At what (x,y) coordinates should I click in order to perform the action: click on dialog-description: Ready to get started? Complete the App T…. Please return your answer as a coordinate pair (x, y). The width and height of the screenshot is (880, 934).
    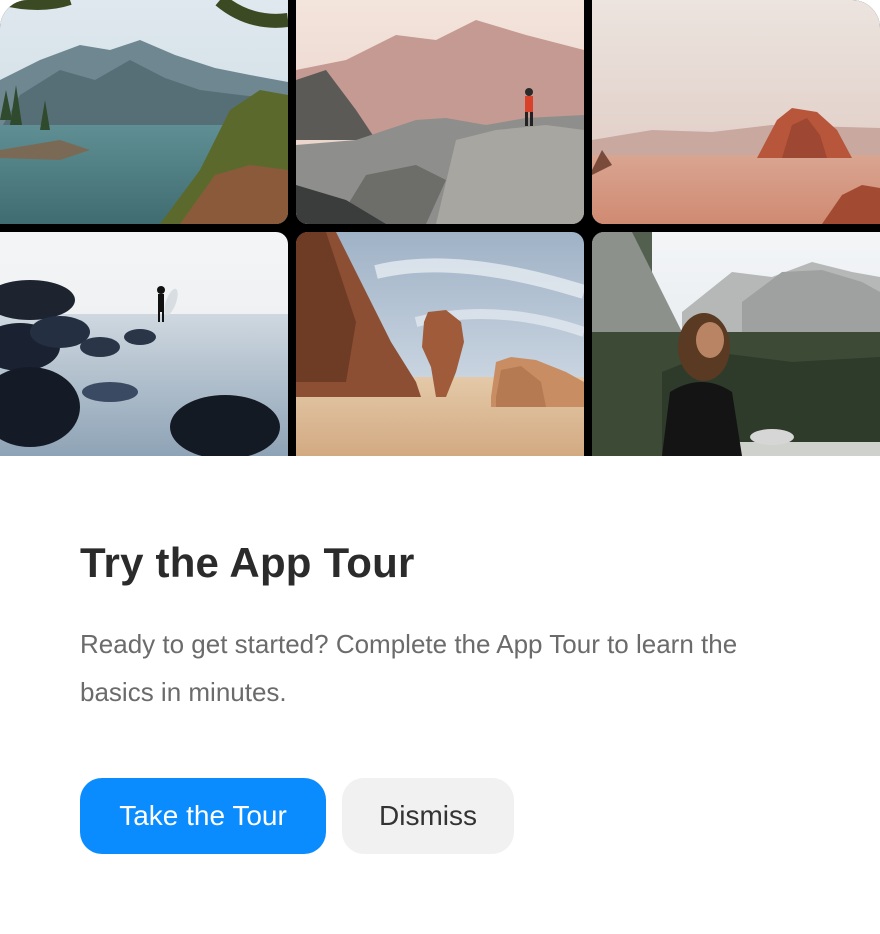
    Looking at the image, I should click on (409, 668).